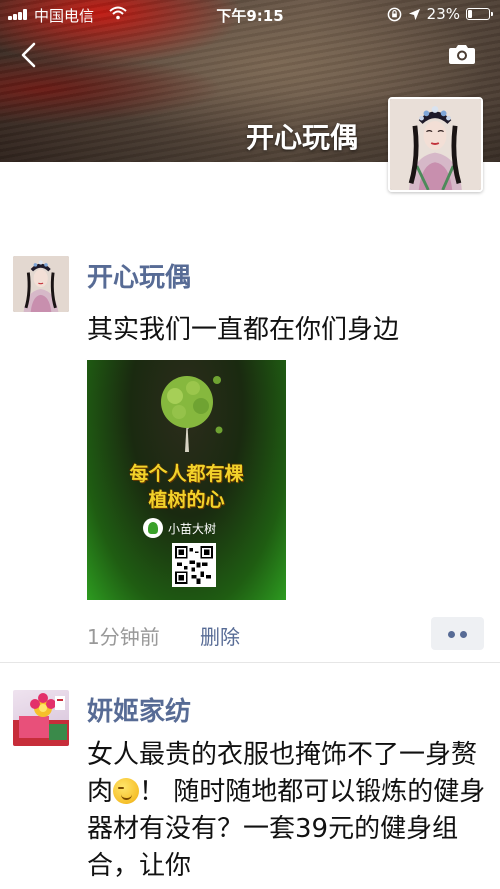 Image resolution: width=500 pixels, height=889 pixels. What do you see at coordinates (220, 635) in the screenshot?
I see `delete-link: 删除` at bounding box center [220, 635].